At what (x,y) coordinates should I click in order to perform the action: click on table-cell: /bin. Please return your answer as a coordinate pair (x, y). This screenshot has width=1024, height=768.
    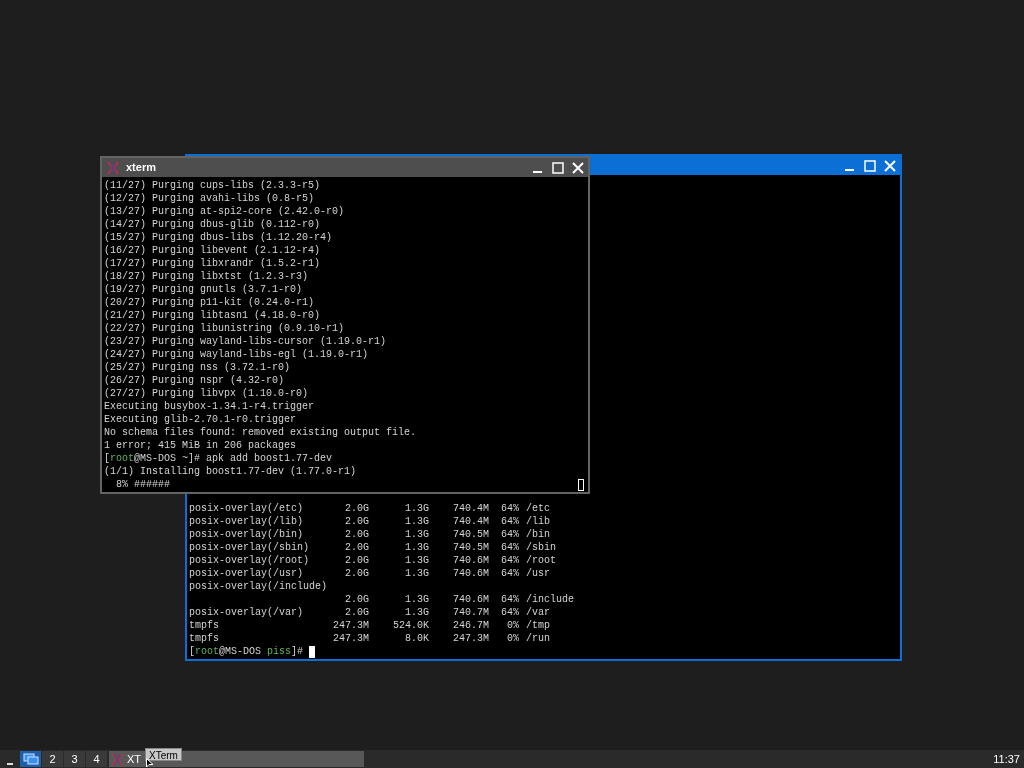
    Looking at the image, I should click on (538, 534).